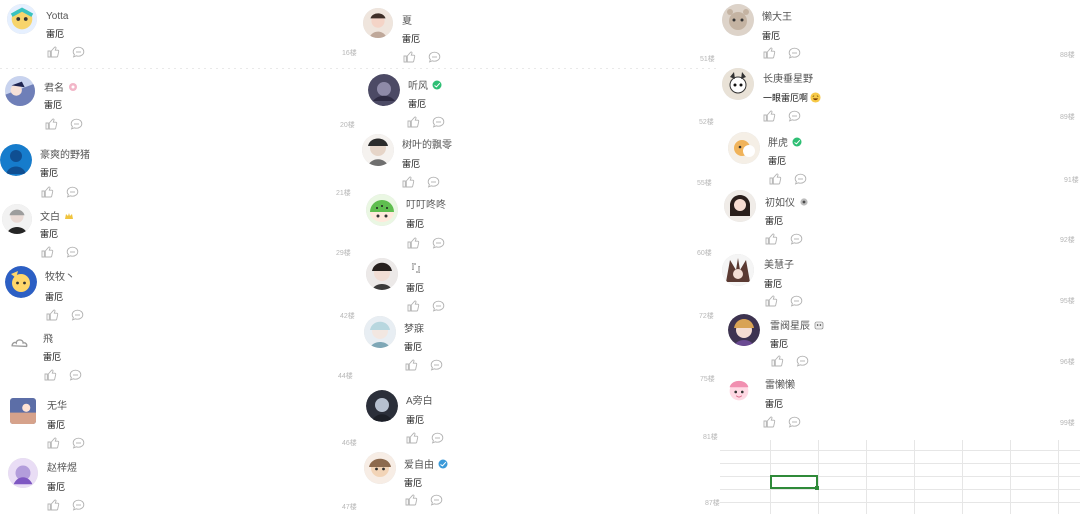 This screenshot has height=514, width=1080. I want to click on username: 长庚垂星野, so click(788, 80).